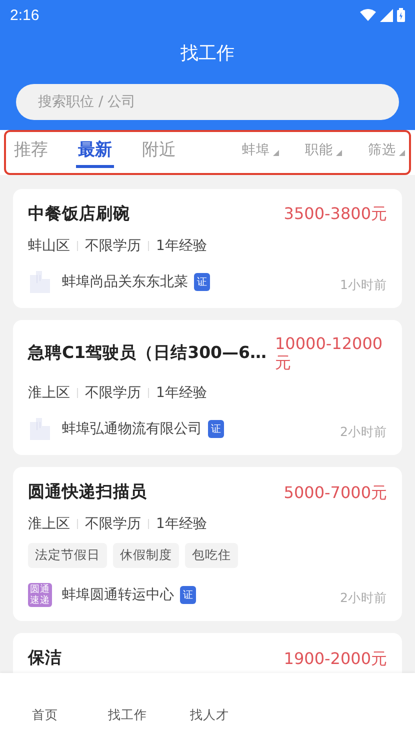 This screenshot has width=415, height=738. I want to click on company-logo: 圆通速递, so click(40, 594).